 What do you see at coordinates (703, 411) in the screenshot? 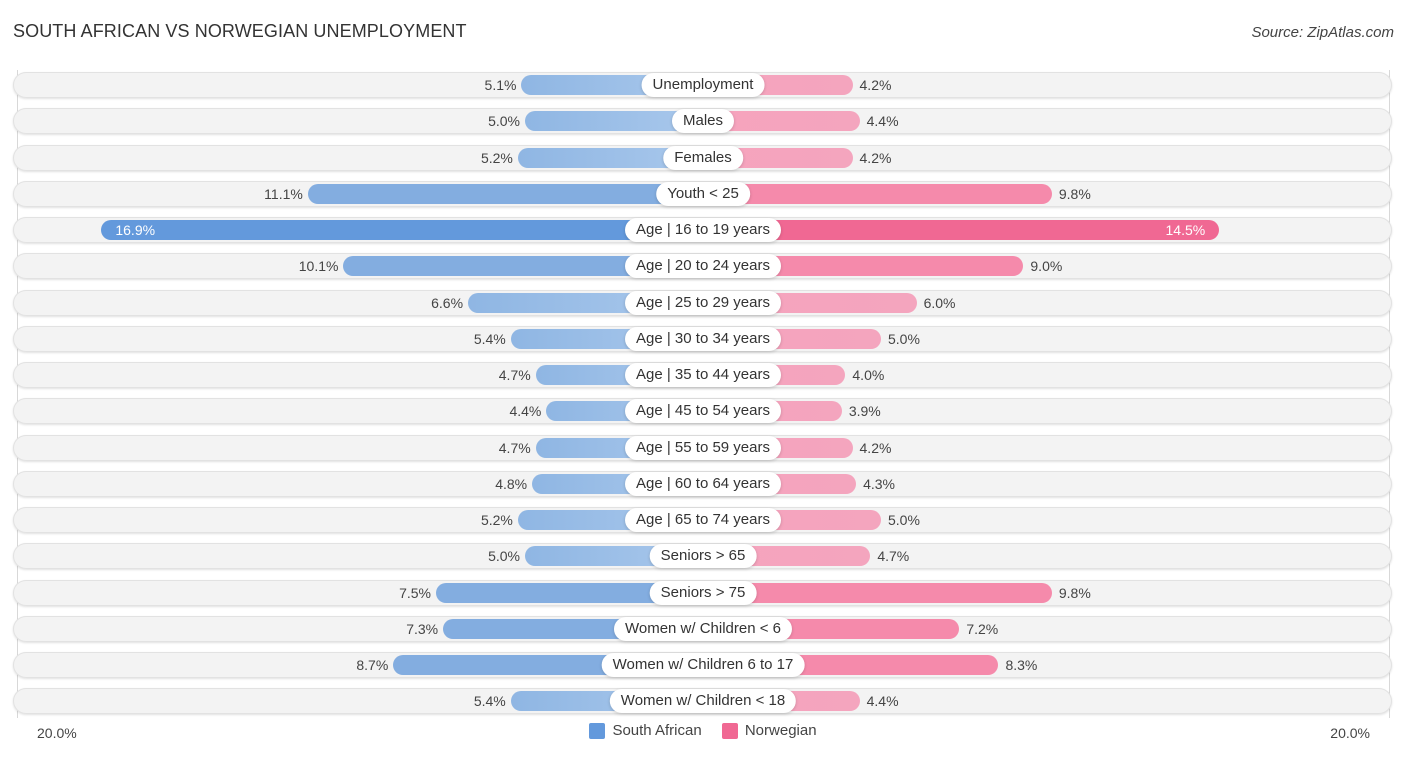
I see `category-label: Age | 45 to 54 years` at bounding box center [703, 411].